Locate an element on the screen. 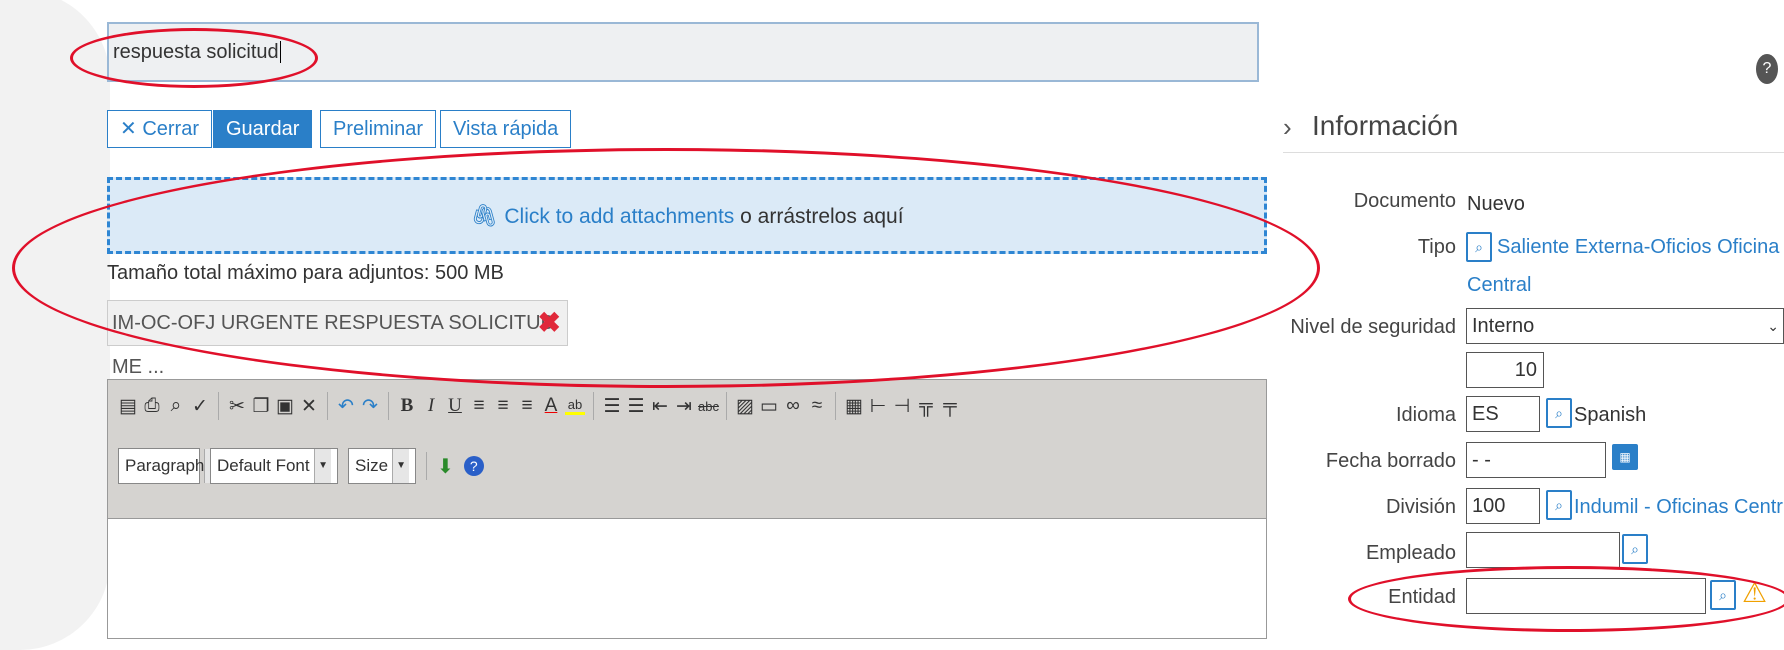 The image size is (1784, 650). find-icon: ⌕ is located at coordinates (176, 406).